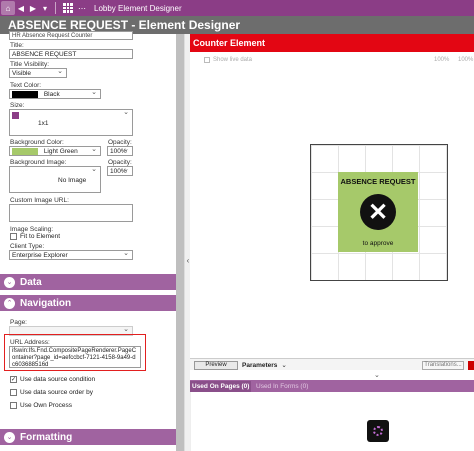 The image size is (474, 451). I want to click on description-field: HR Absence Request Counter, so click(71, 35).